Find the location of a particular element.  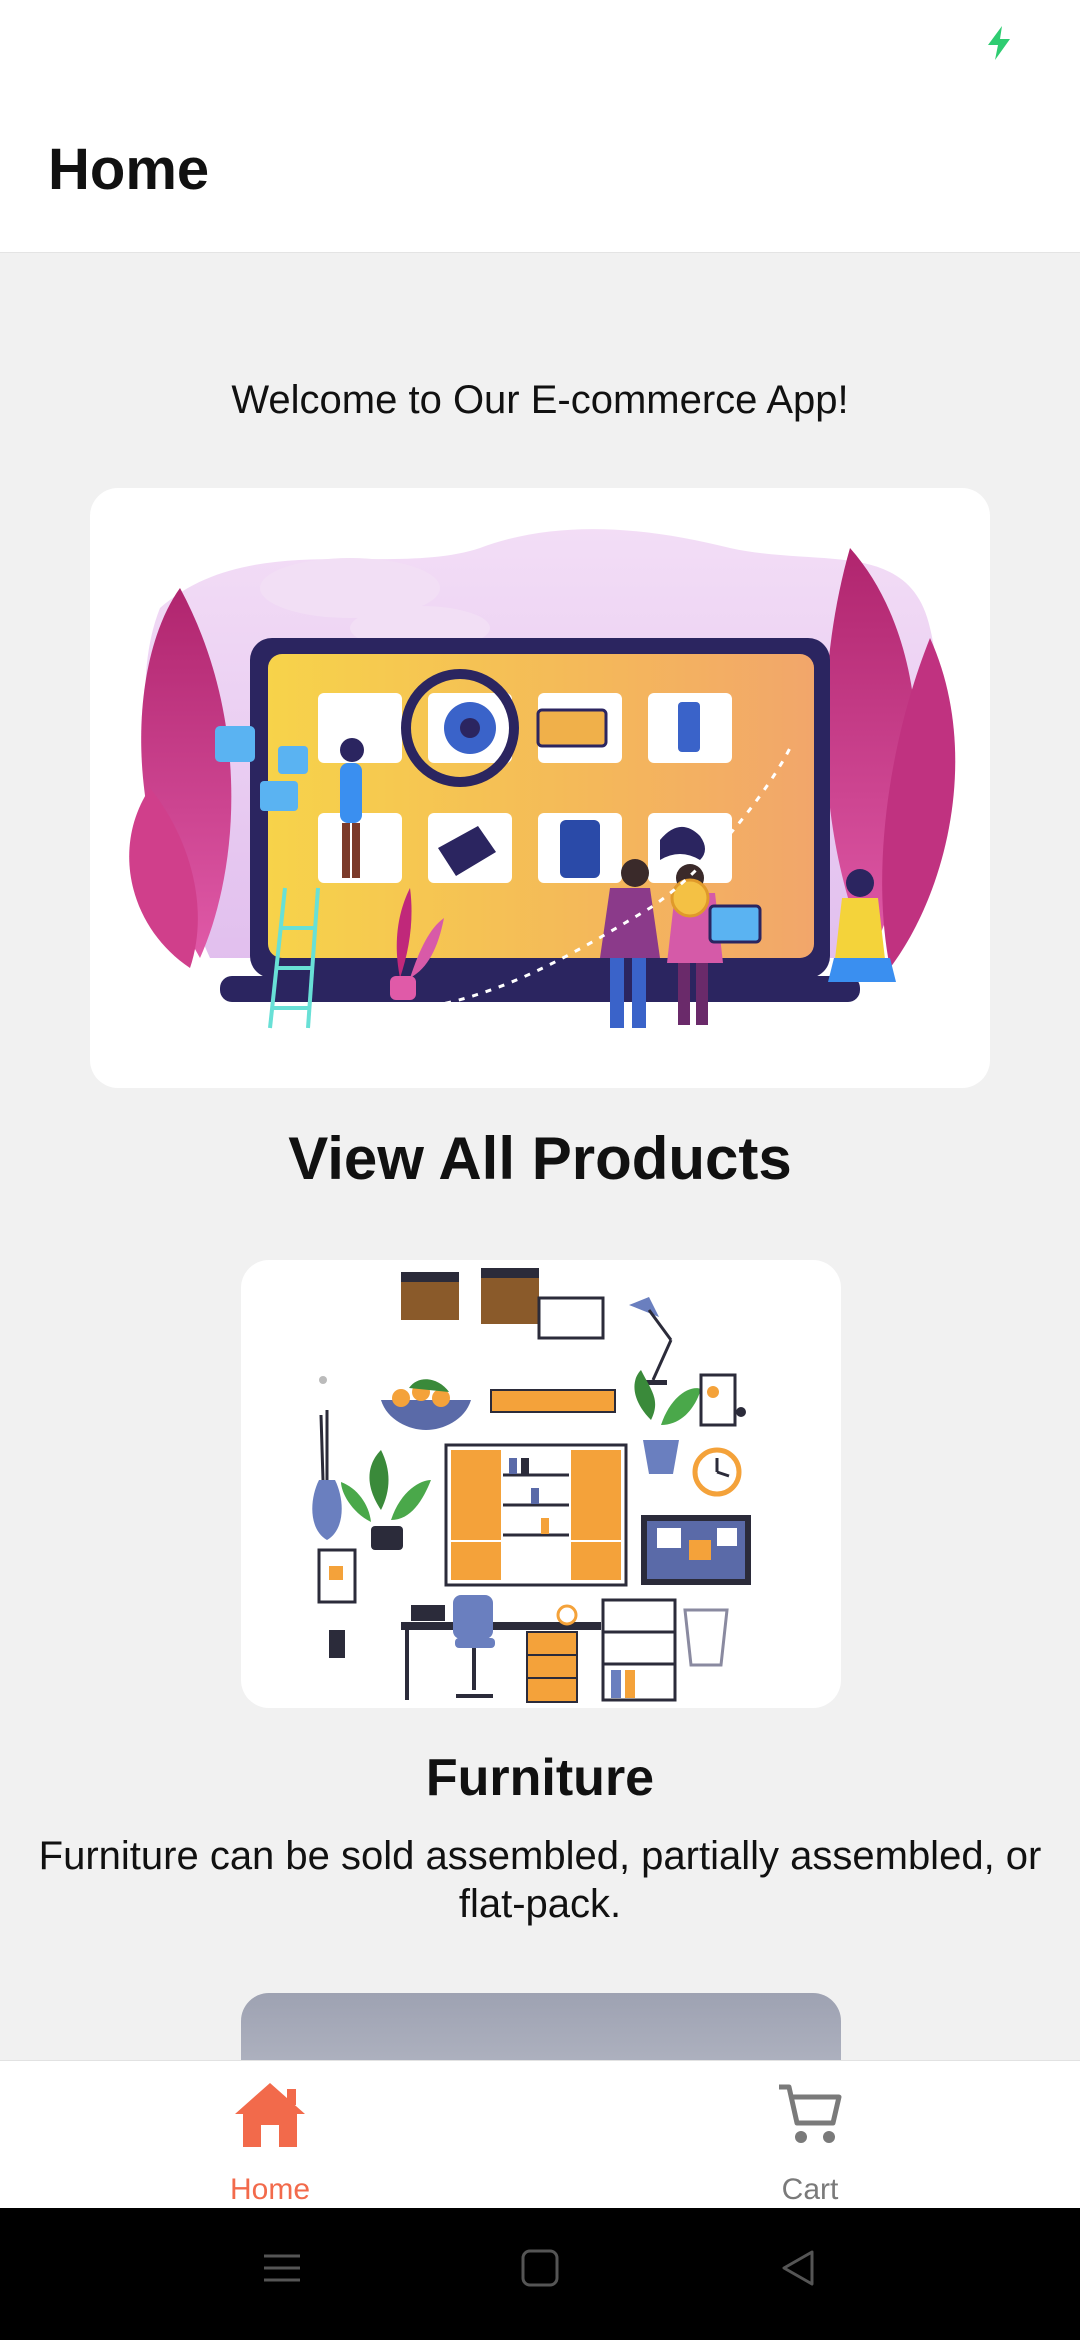

furniture-illustration is located at coordinates (531, 1485).